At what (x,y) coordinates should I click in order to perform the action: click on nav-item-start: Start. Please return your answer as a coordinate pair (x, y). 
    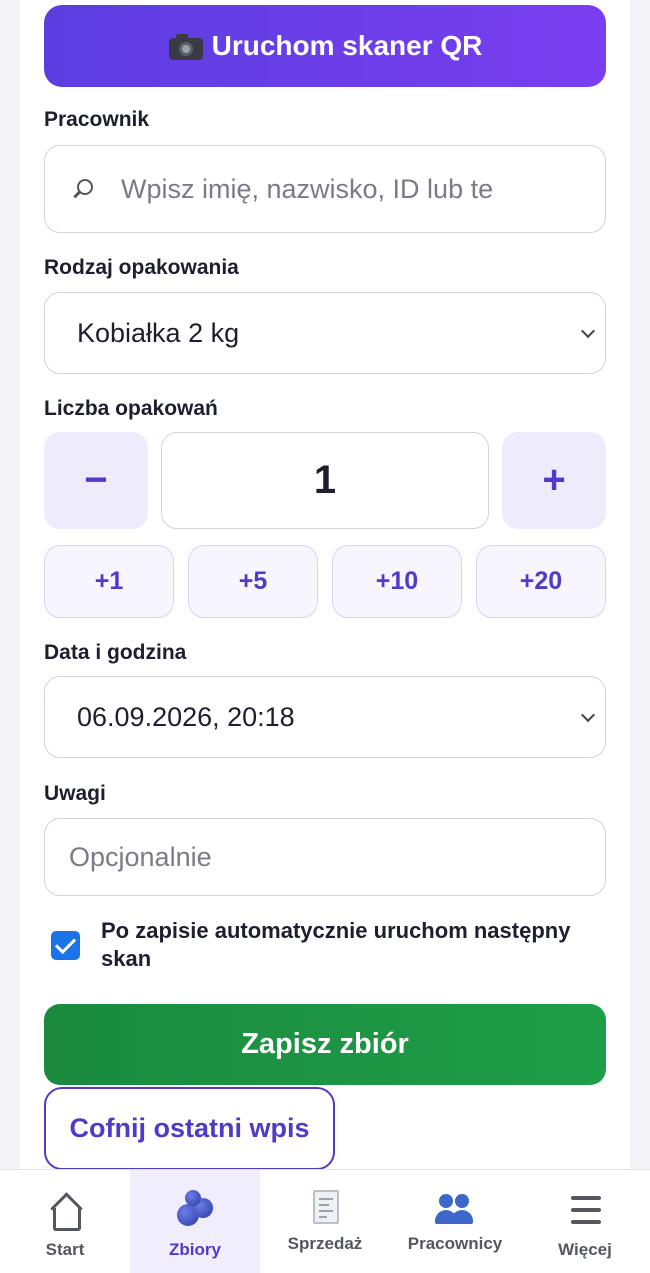
    Looking at the image, I should click on (65, 1221).